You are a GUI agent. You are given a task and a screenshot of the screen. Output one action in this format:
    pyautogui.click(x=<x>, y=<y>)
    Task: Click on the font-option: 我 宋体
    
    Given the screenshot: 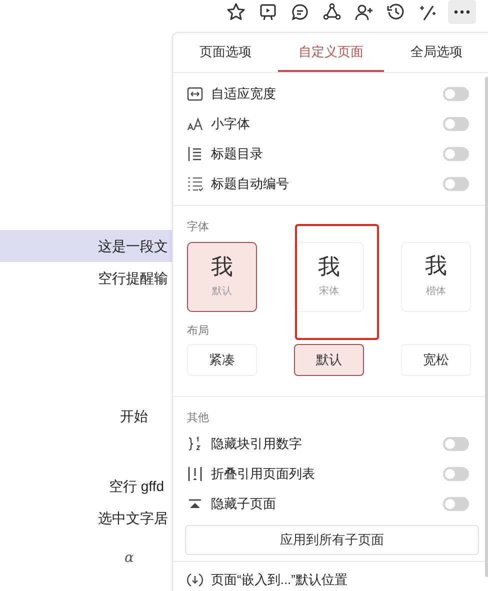 What is the action you would take?
    pyautogui.click(x=329, y=277)
    